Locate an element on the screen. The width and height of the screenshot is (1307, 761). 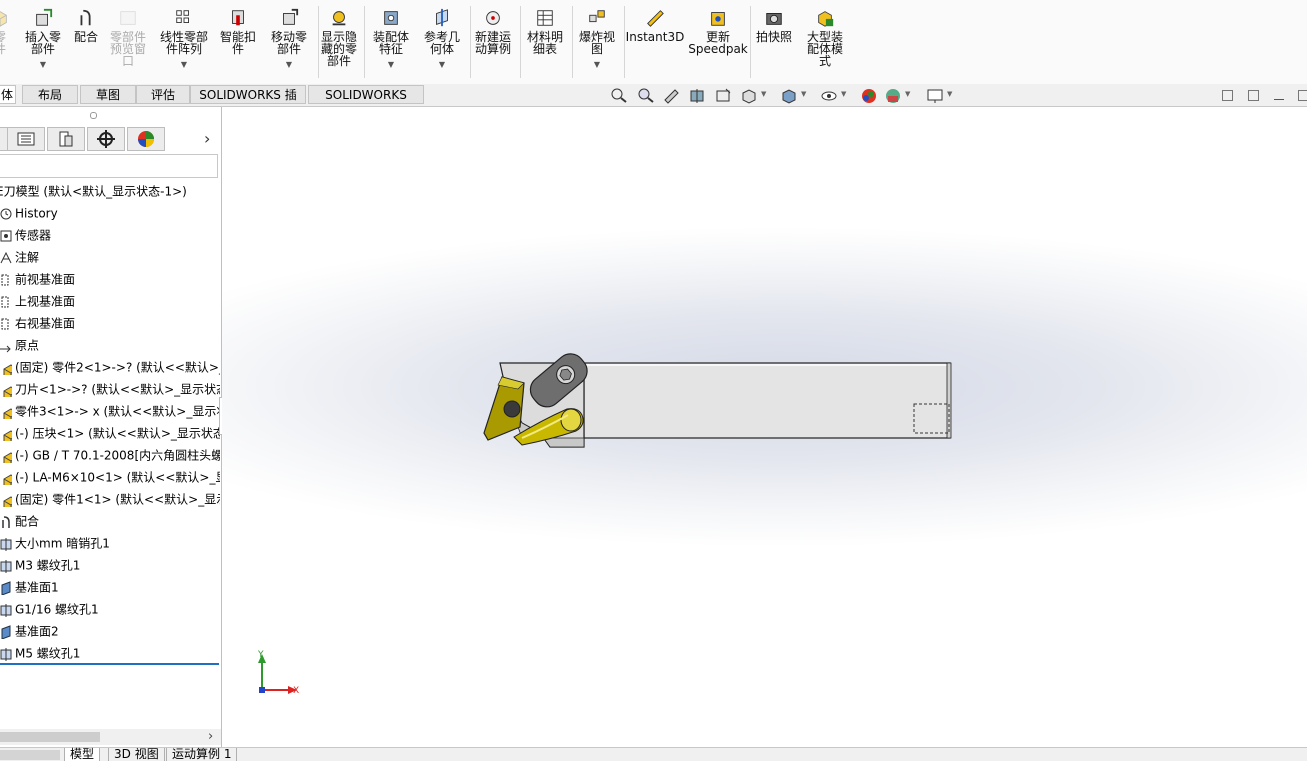
motion-study-icon is located at coordinates (493, 18).